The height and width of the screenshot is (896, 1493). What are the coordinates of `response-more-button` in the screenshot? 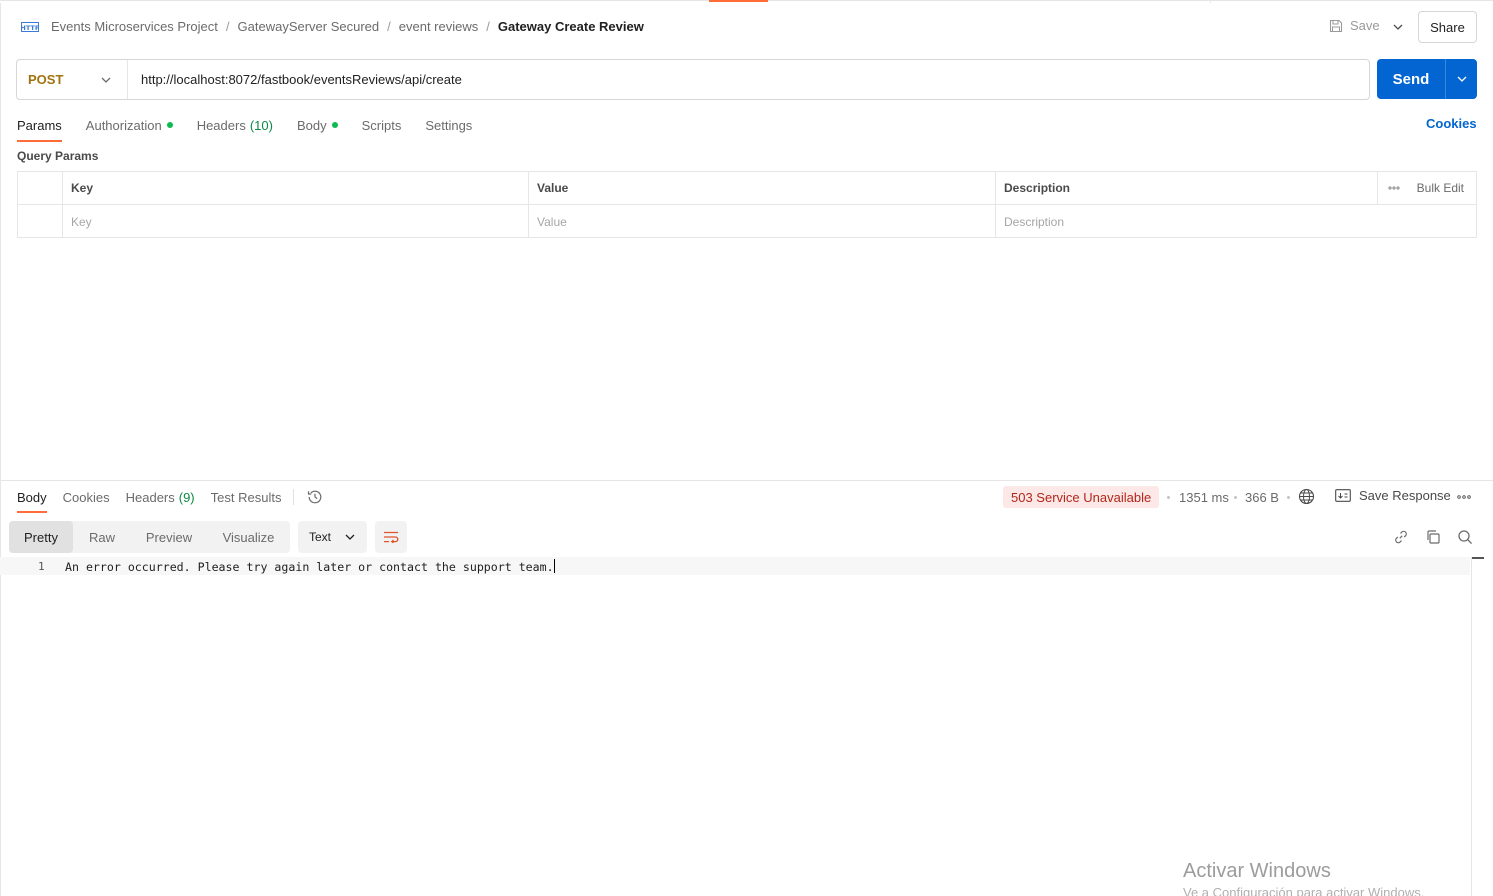 It's located at (1465, 497).